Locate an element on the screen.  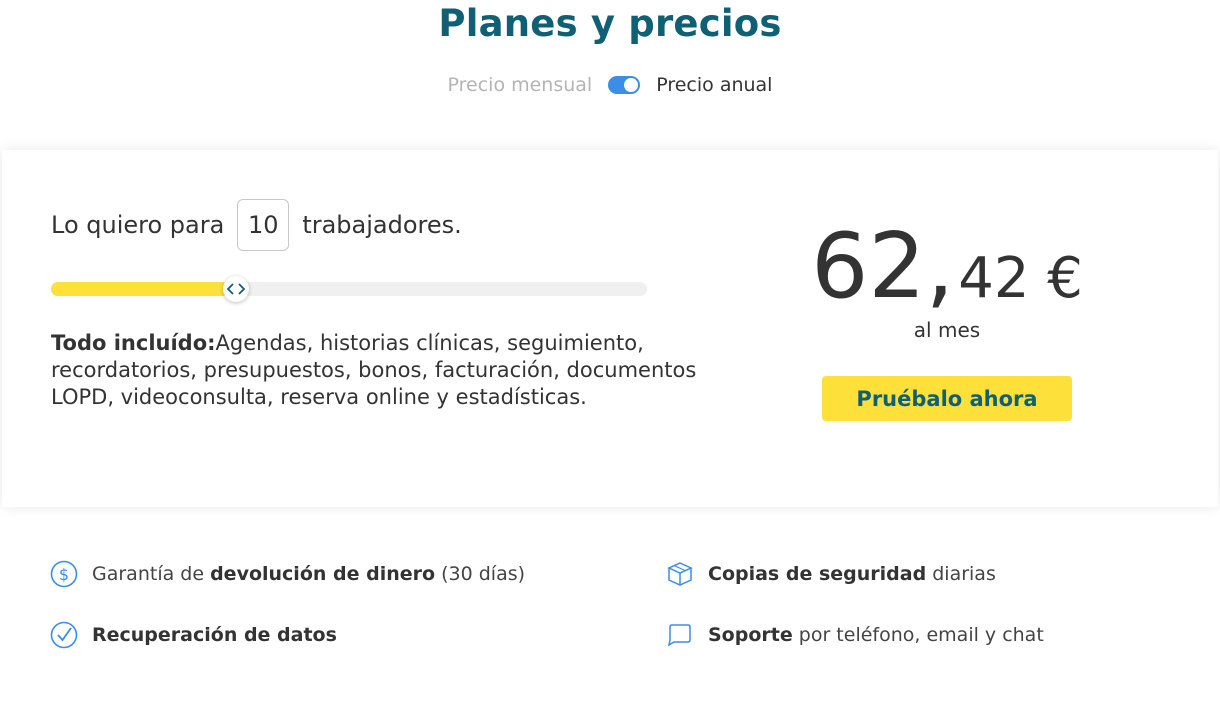
slider-handle is located at coordinates (236, 289).